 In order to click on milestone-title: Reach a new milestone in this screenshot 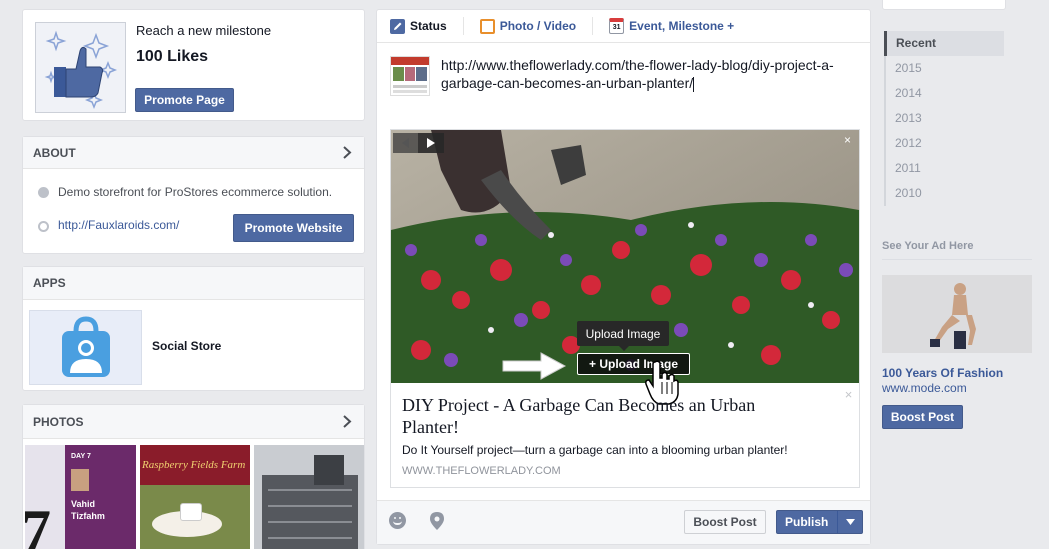, I will do `click(204, 30)`.